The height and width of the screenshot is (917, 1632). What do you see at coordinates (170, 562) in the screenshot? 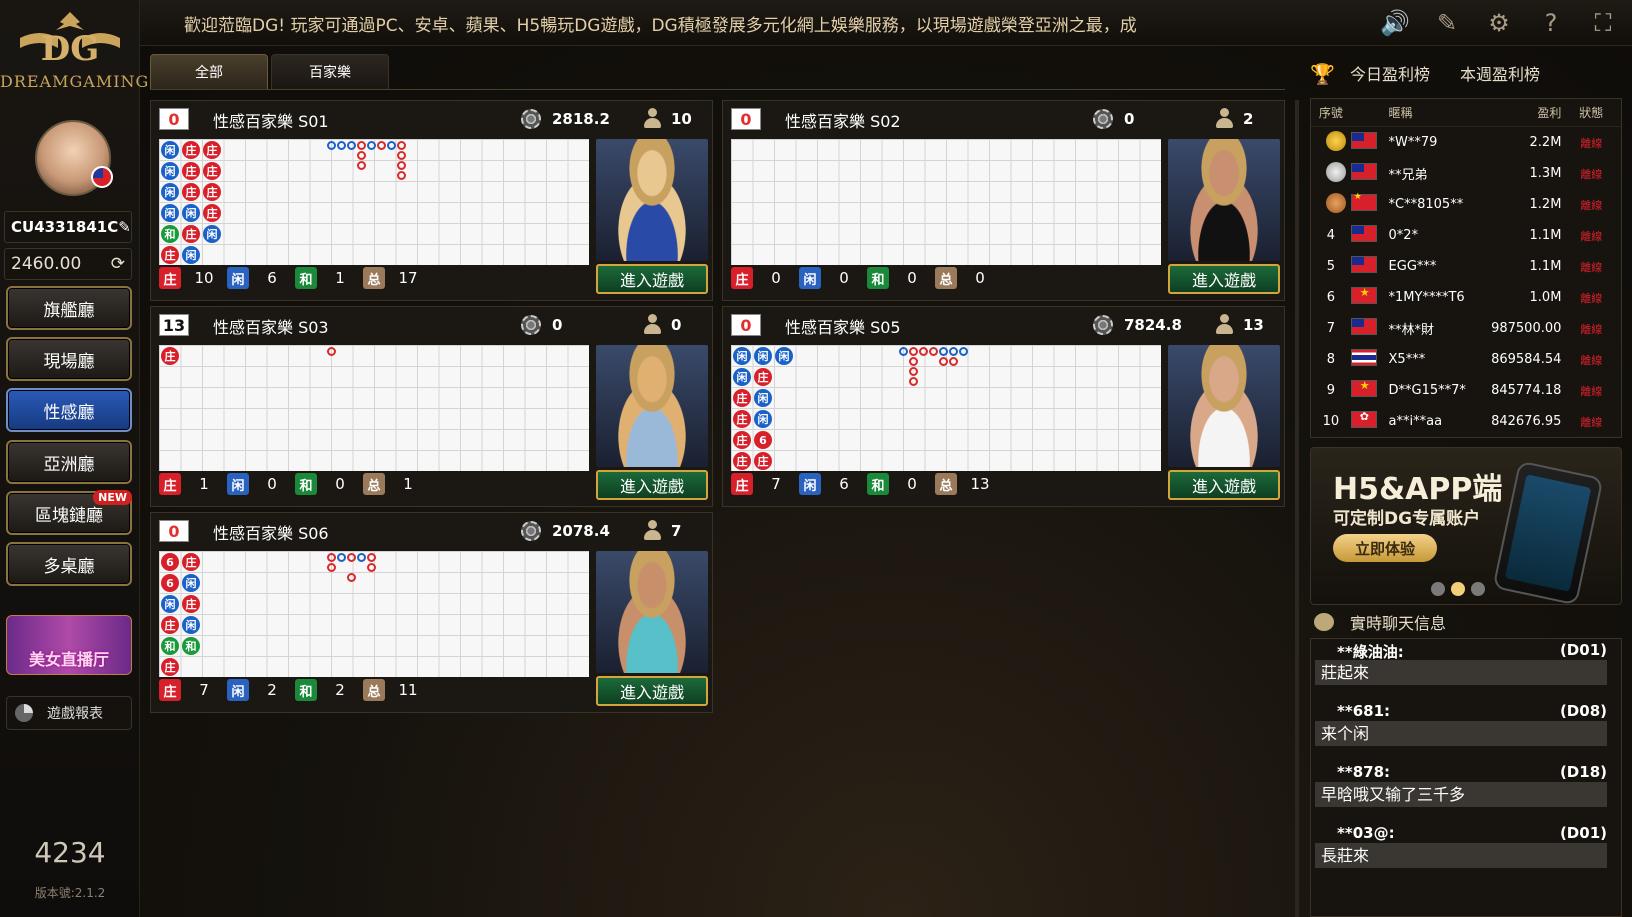
I see `road-bead: 6` at bounding box center [170, 562].